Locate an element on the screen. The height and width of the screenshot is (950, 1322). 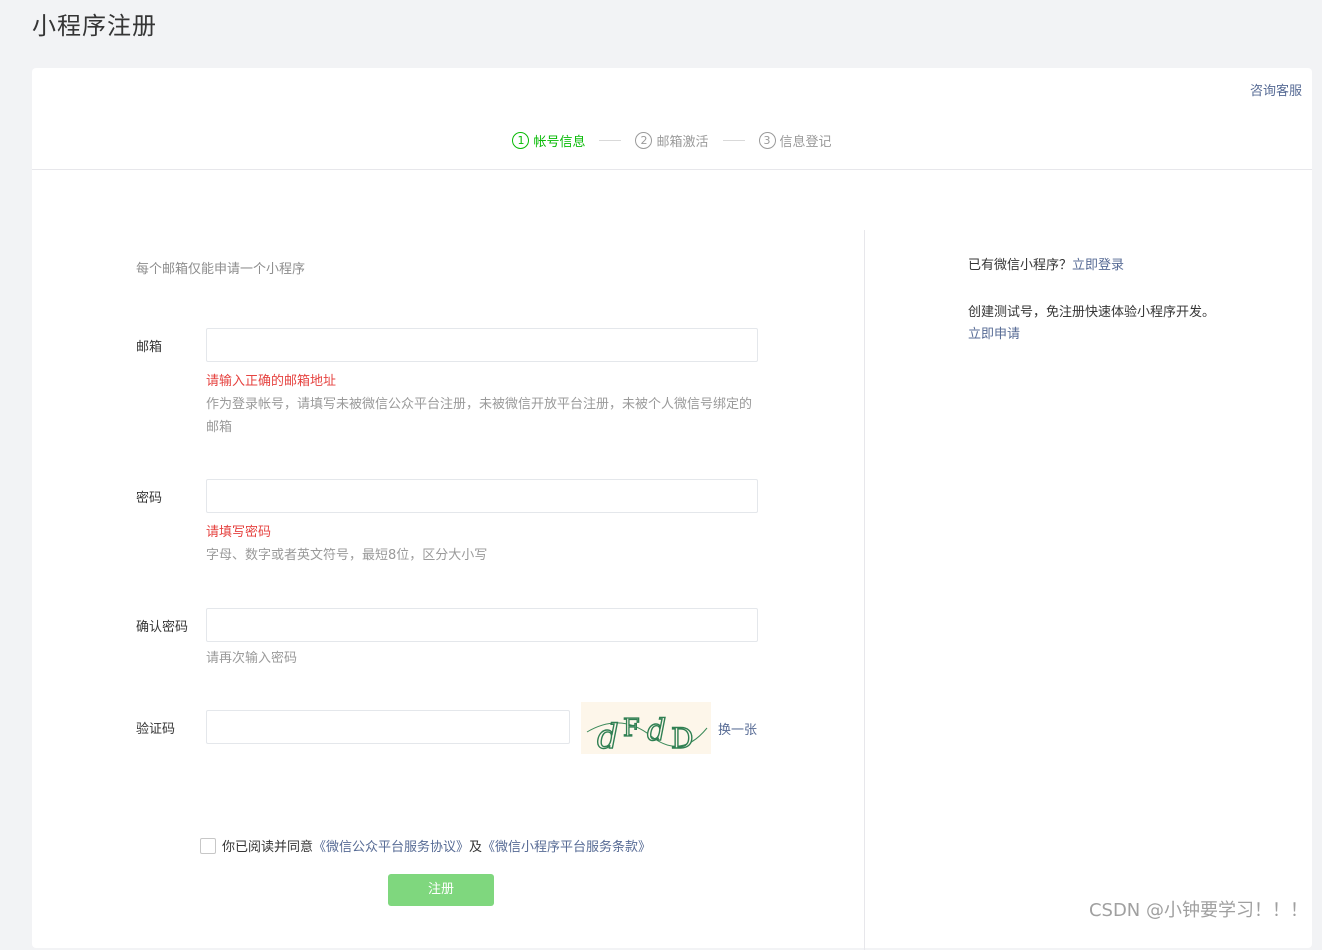
step-label: 邮箱激活 is located at coordinates (682, 142).